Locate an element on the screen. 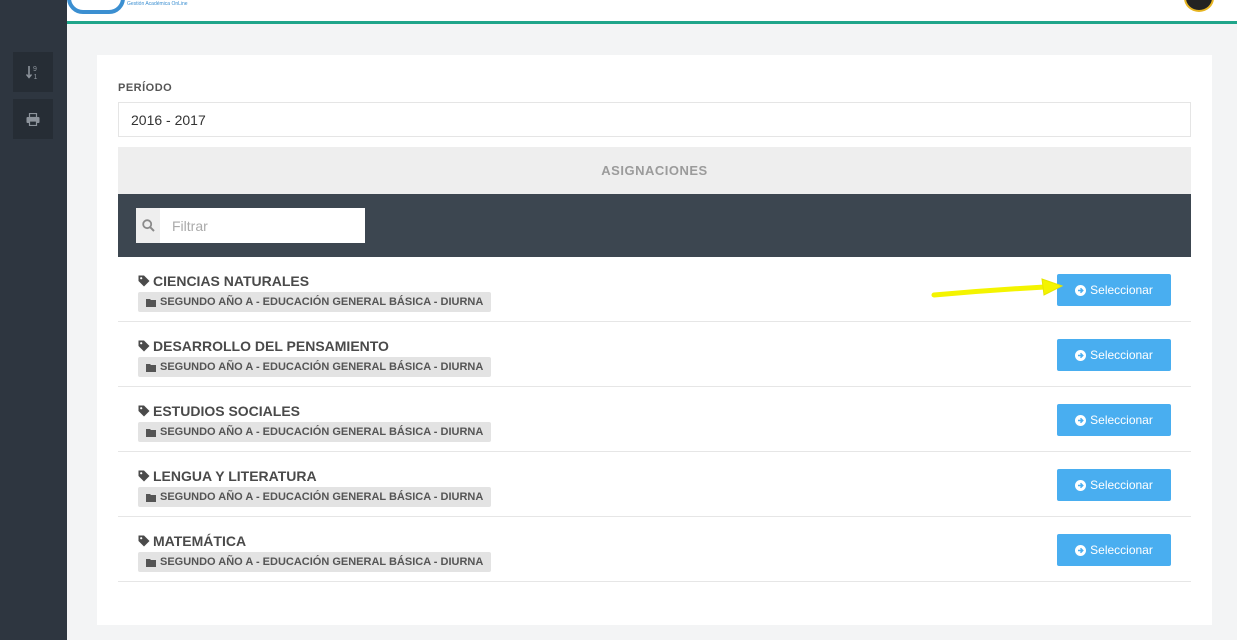  svg-text: 1 is located at coordinates (36, 77).